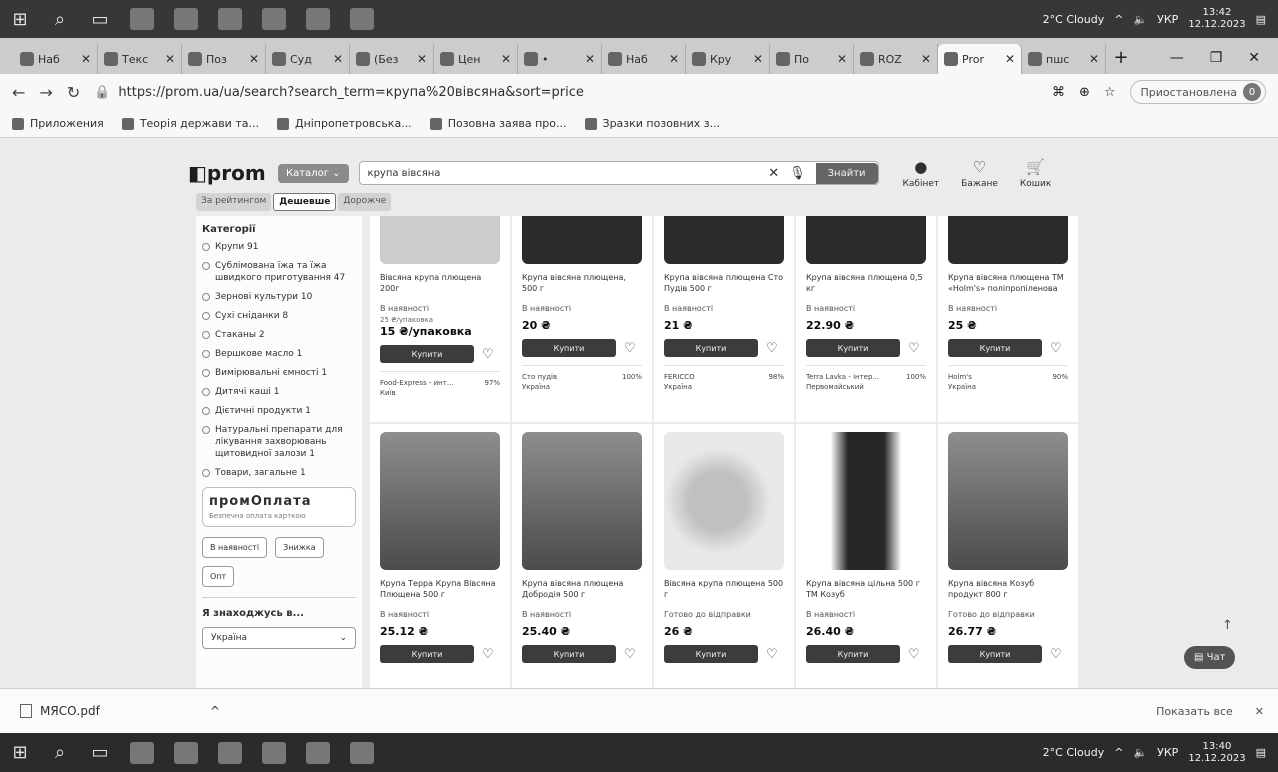  I want to click on product-name: Вівсяна крупа плющена 500 г, so click(724, 591).